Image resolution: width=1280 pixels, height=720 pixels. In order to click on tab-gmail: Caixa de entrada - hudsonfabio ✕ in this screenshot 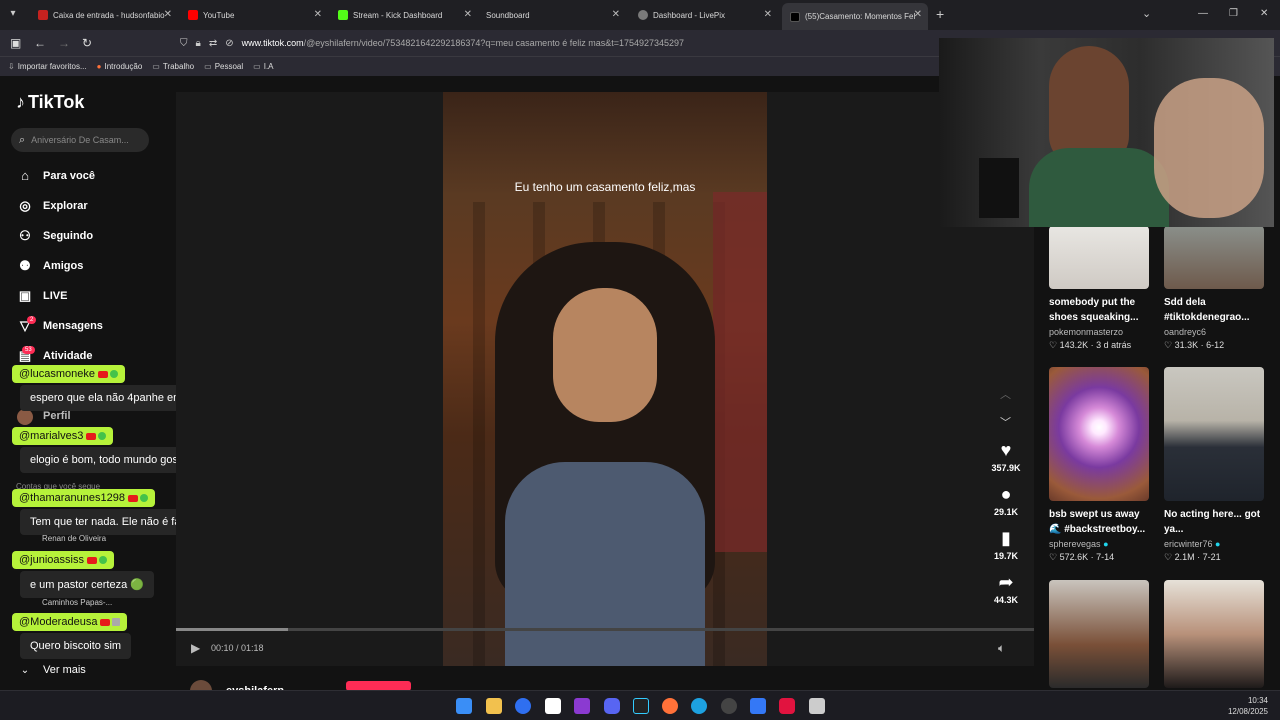, I will do `click(104, 15)`.